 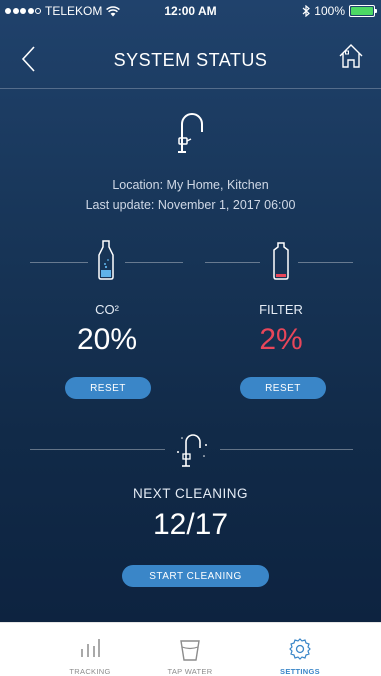 I want to click on tab-settings: SETTINGS, so click(x=300, y=649).